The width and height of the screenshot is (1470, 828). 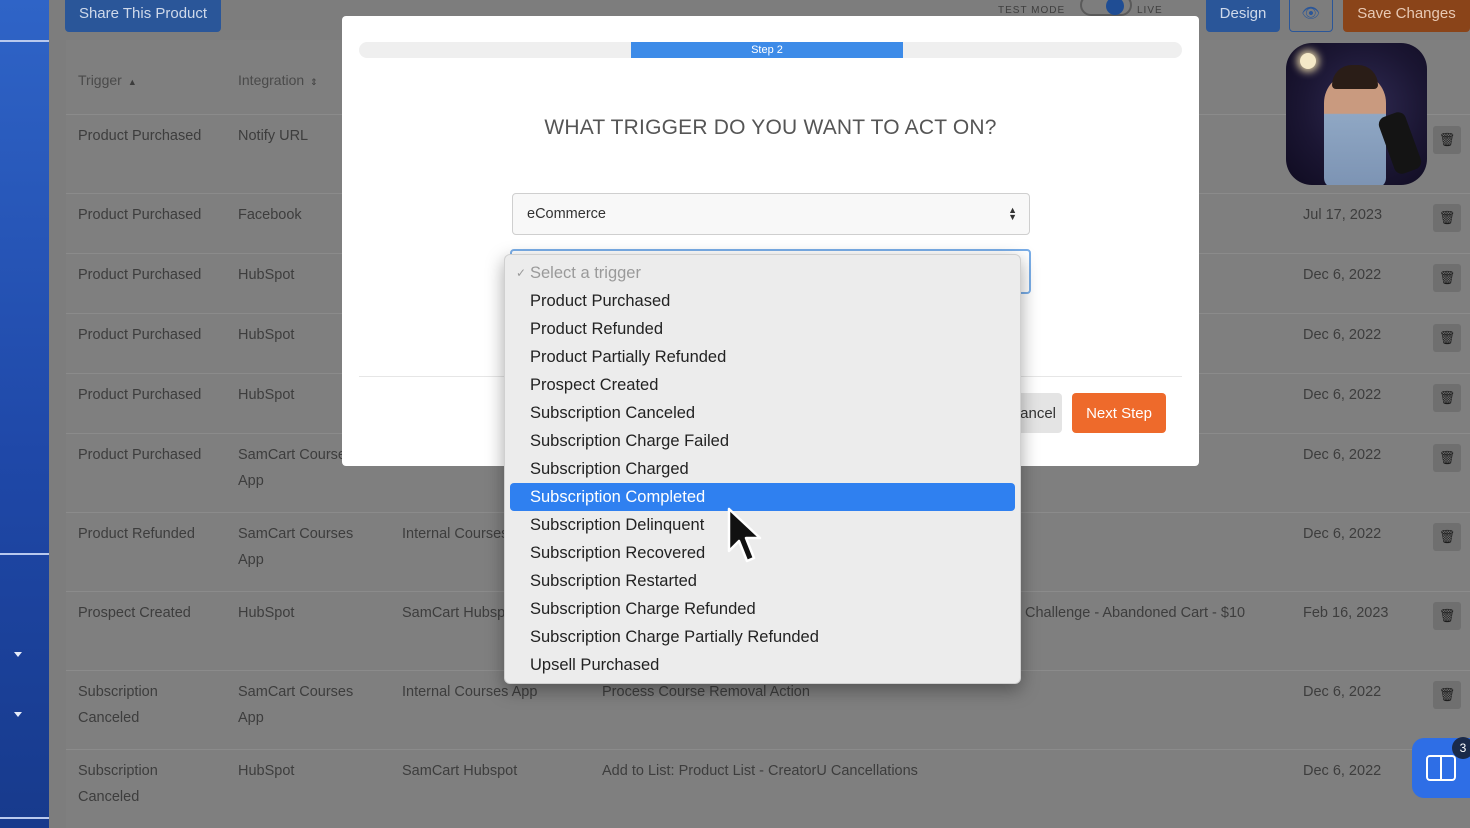 What do you see at coordinates (1032, 10) in the screenshot?
I see `test-mode-label: TEST MODE` at bounding box center [1032, 10].